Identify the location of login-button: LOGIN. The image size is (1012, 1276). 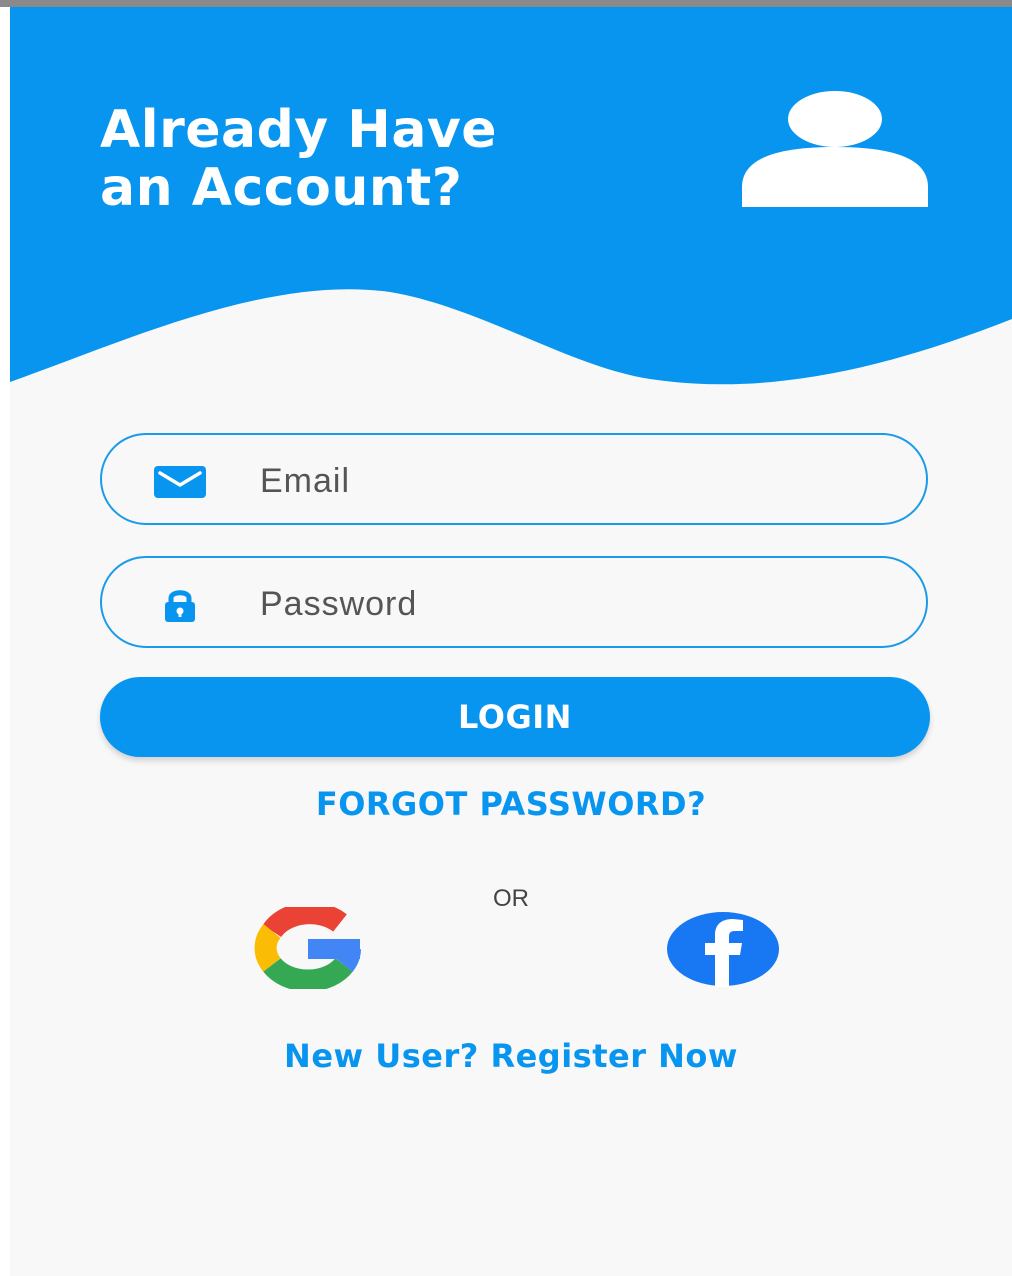
(515, 717).